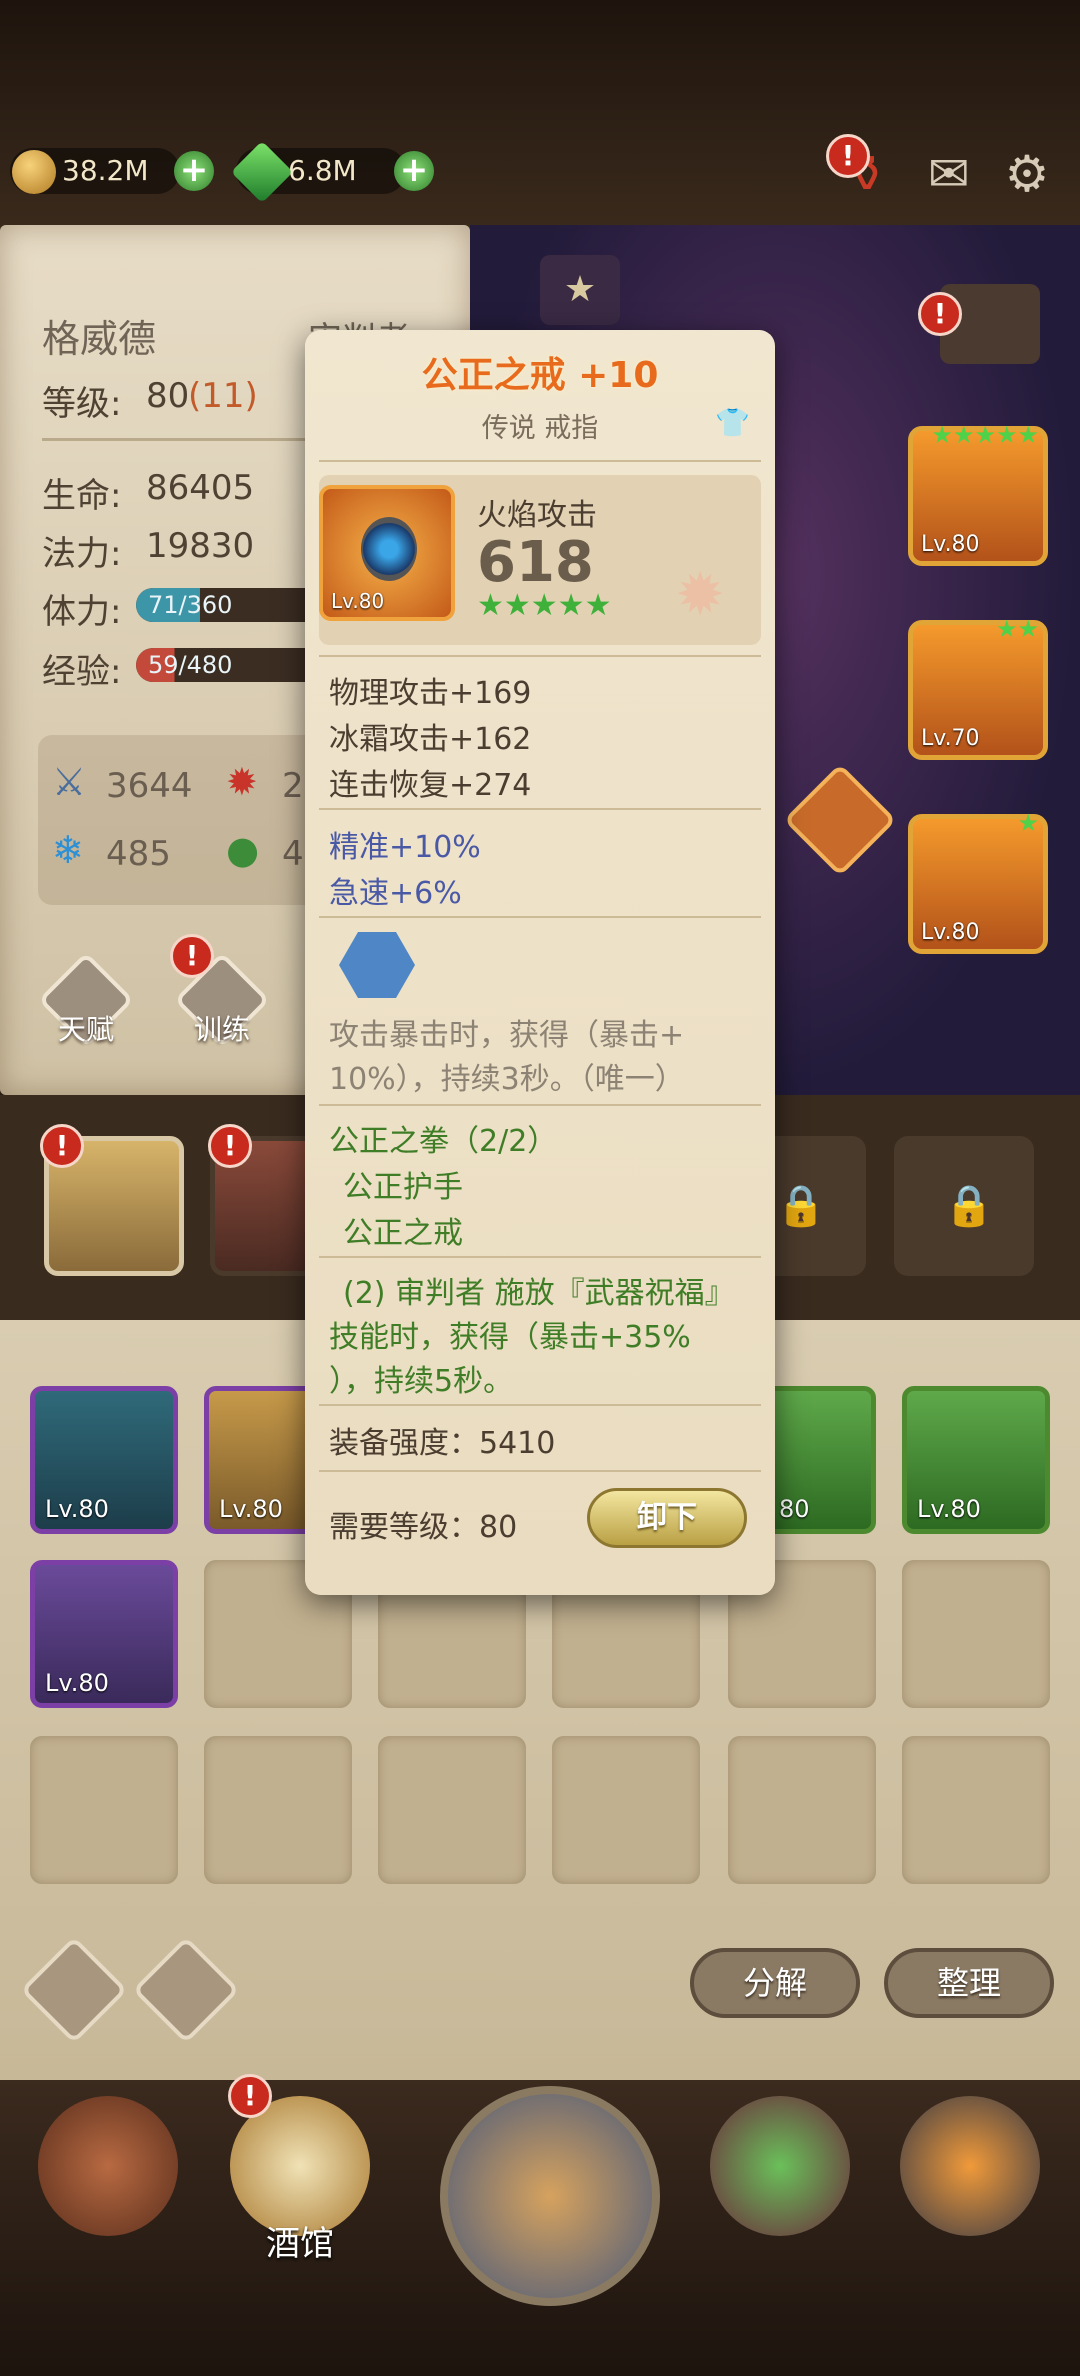 The height and width of the screenshot is (2376, 1080). Describe the element at coordinates (85, 1029) in the screenshot. I see `talent-label: 天赋` at that location.